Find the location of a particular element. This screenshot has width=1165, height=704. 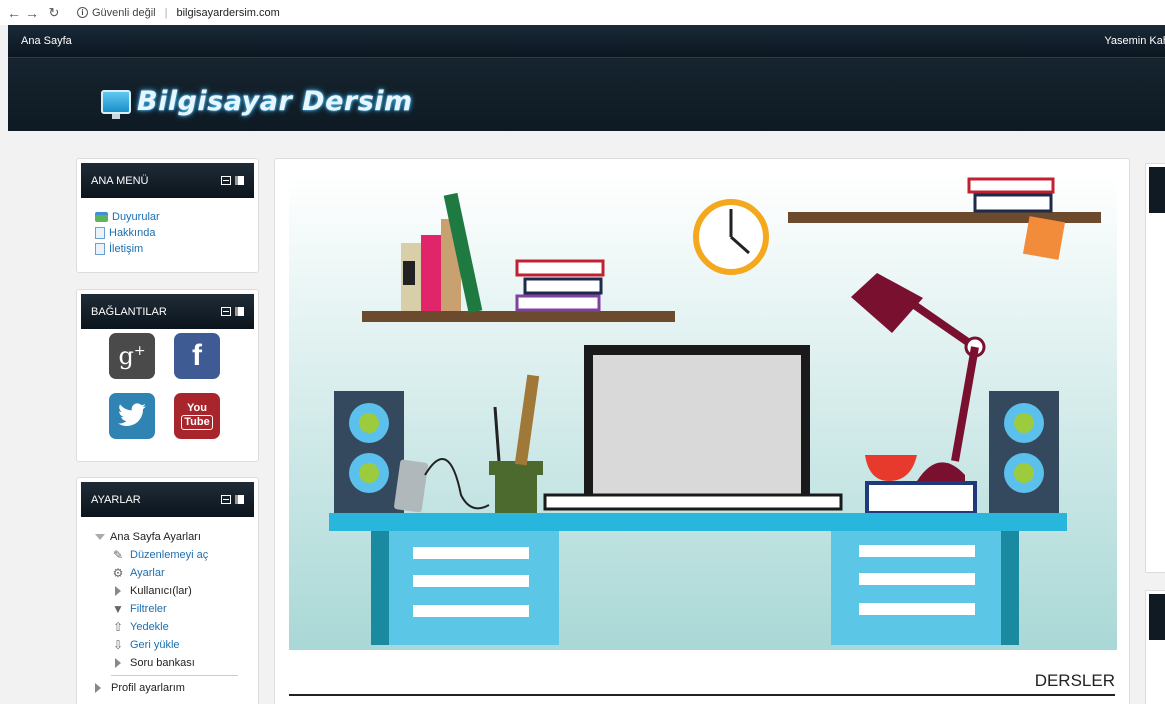

settings-item-label: Yedekle is located at coordinates (149, 627).